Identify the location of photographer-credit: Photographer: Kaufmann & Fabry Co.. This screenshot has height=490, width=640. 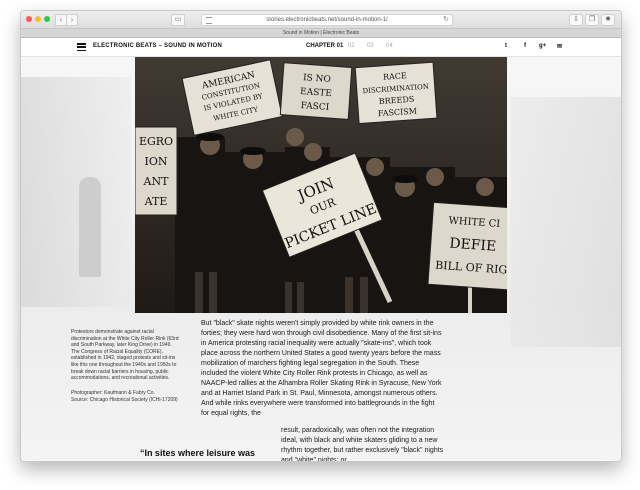
(113, 393).